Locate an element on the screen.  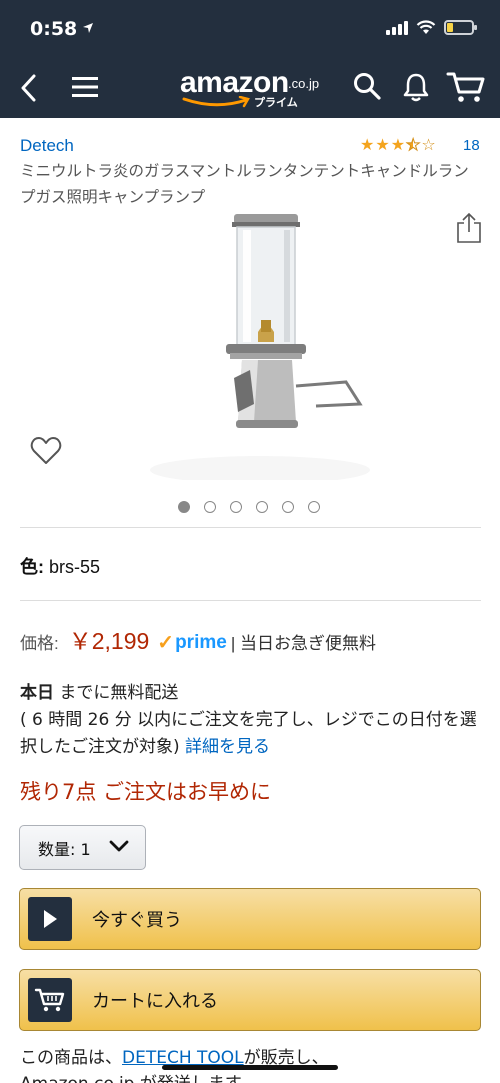
home-indicator is located at coordinates (250, 1067).